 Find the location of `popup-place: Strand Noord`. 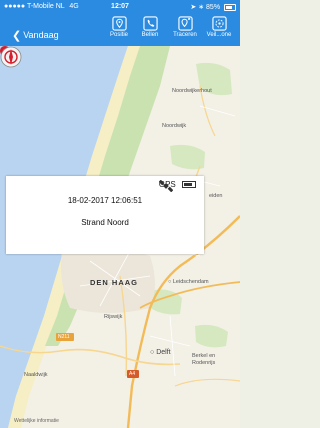

popup-place: Strand Noord is located at coordinates (105, 222).